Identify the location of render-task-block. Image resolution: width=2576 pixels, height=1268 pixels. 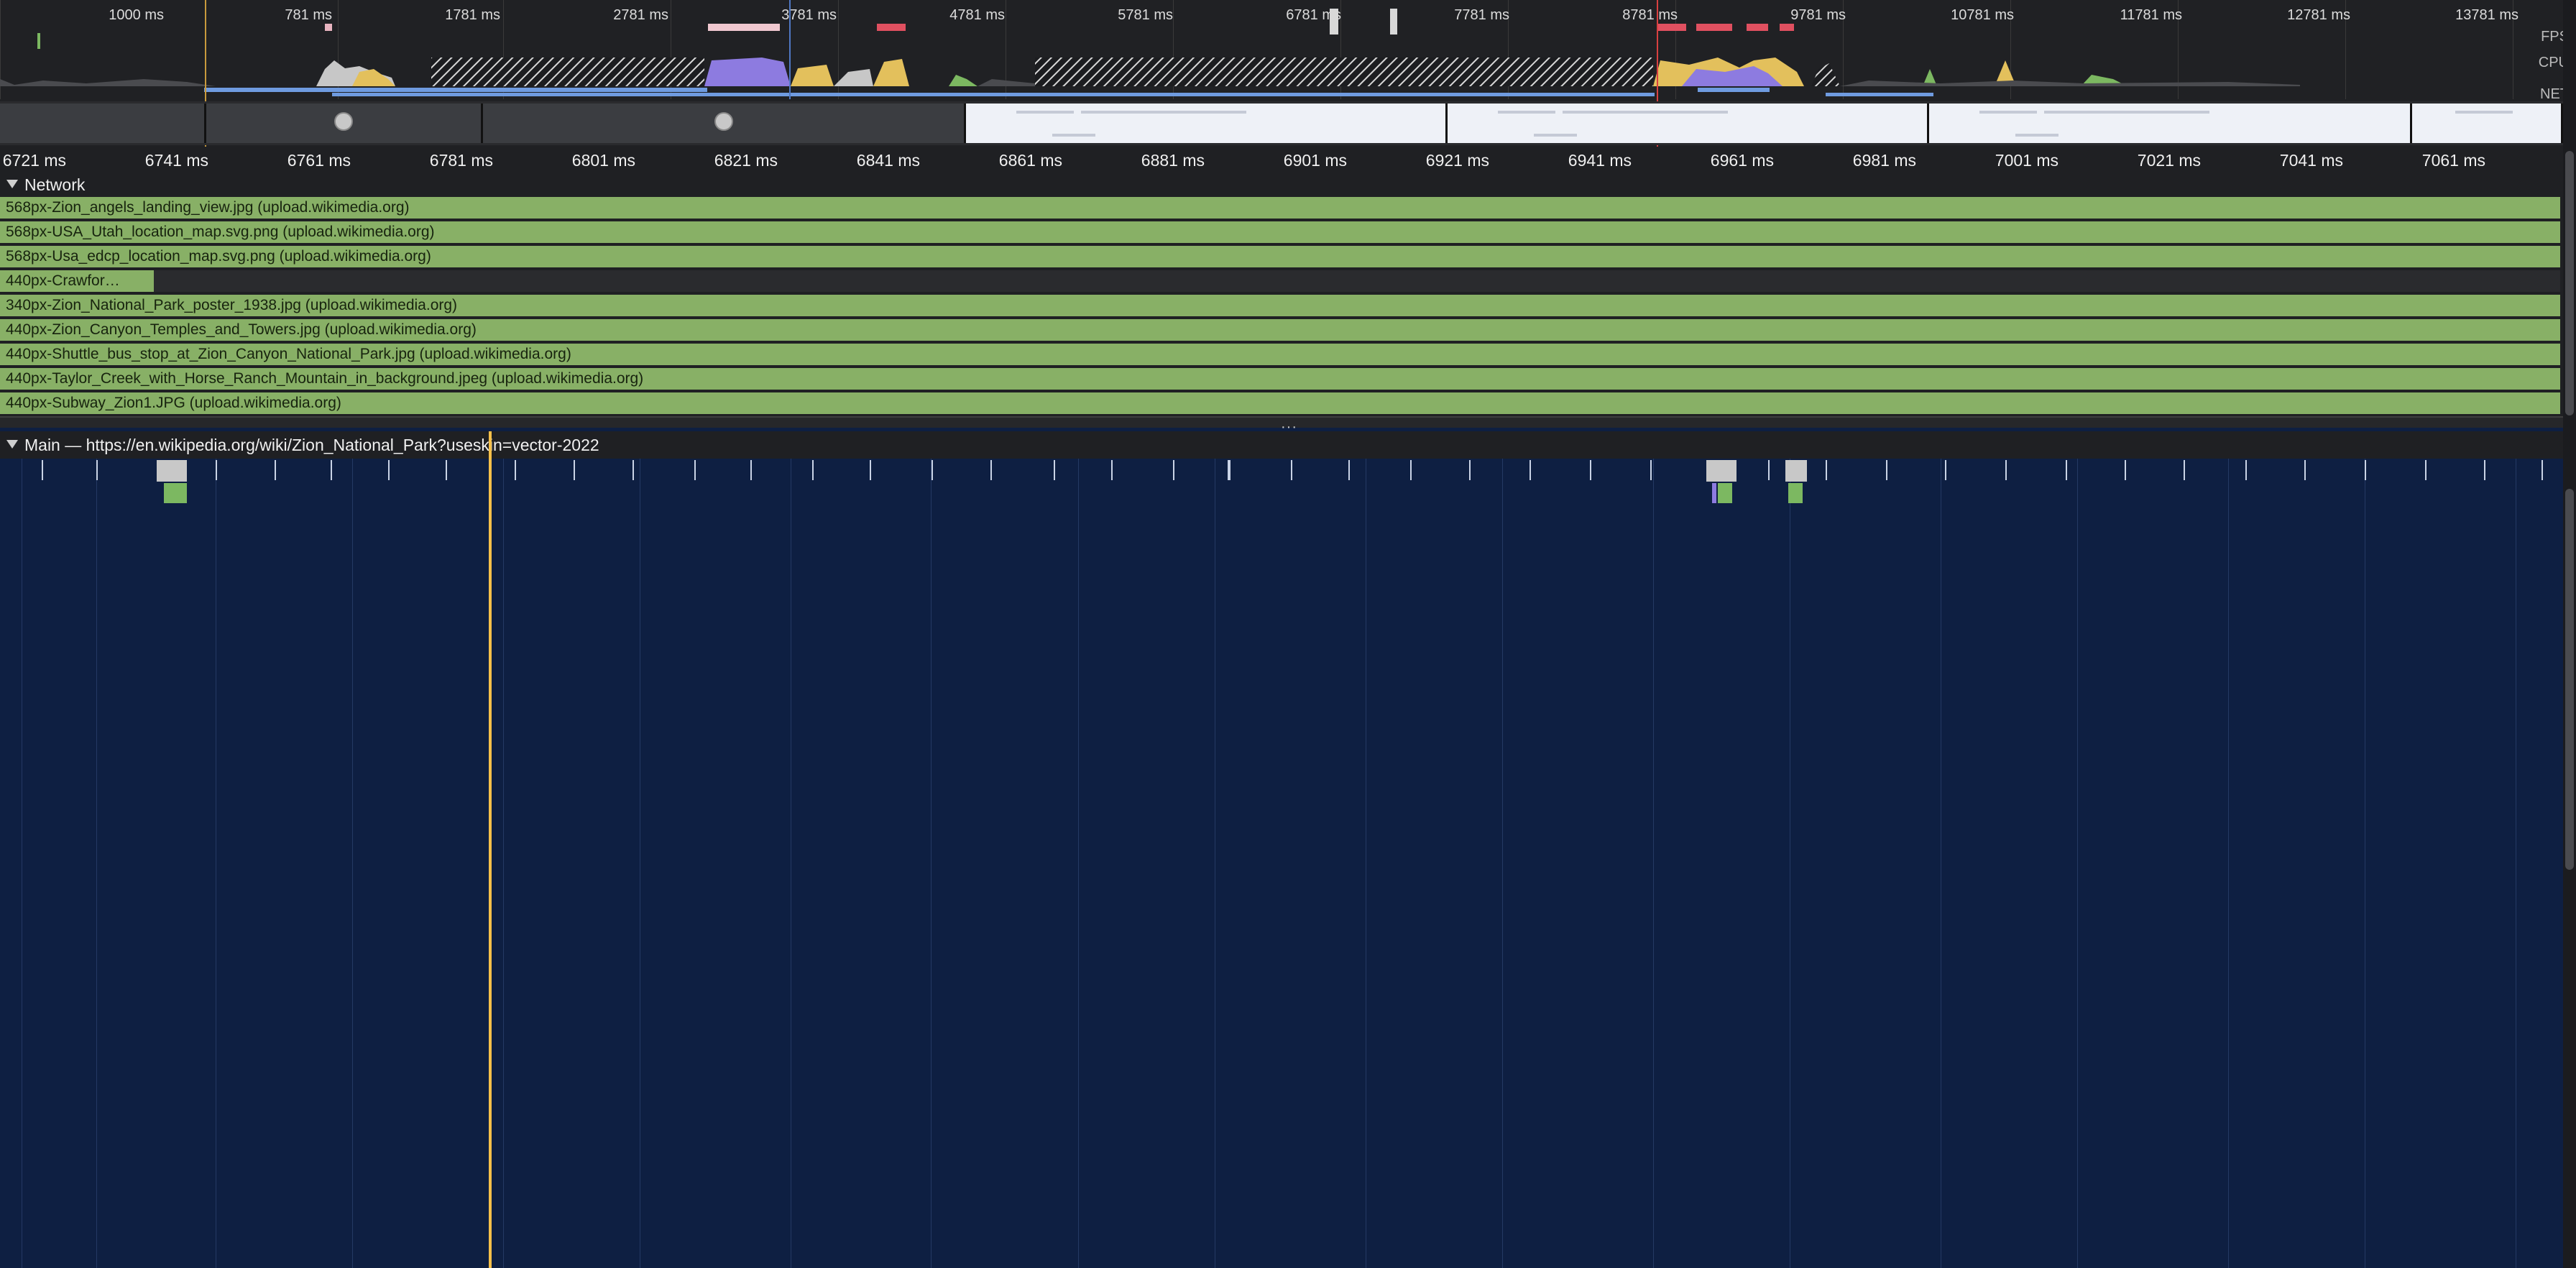
(1714, 493).